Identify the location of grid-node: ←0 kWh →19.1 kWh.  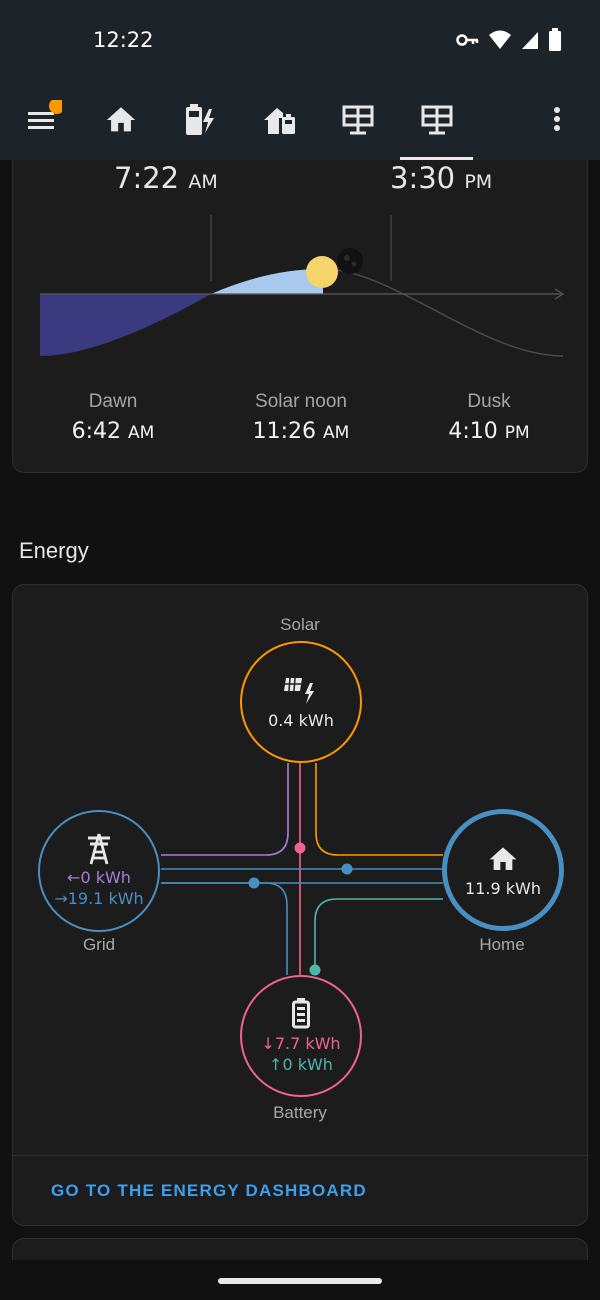
(99, 871).